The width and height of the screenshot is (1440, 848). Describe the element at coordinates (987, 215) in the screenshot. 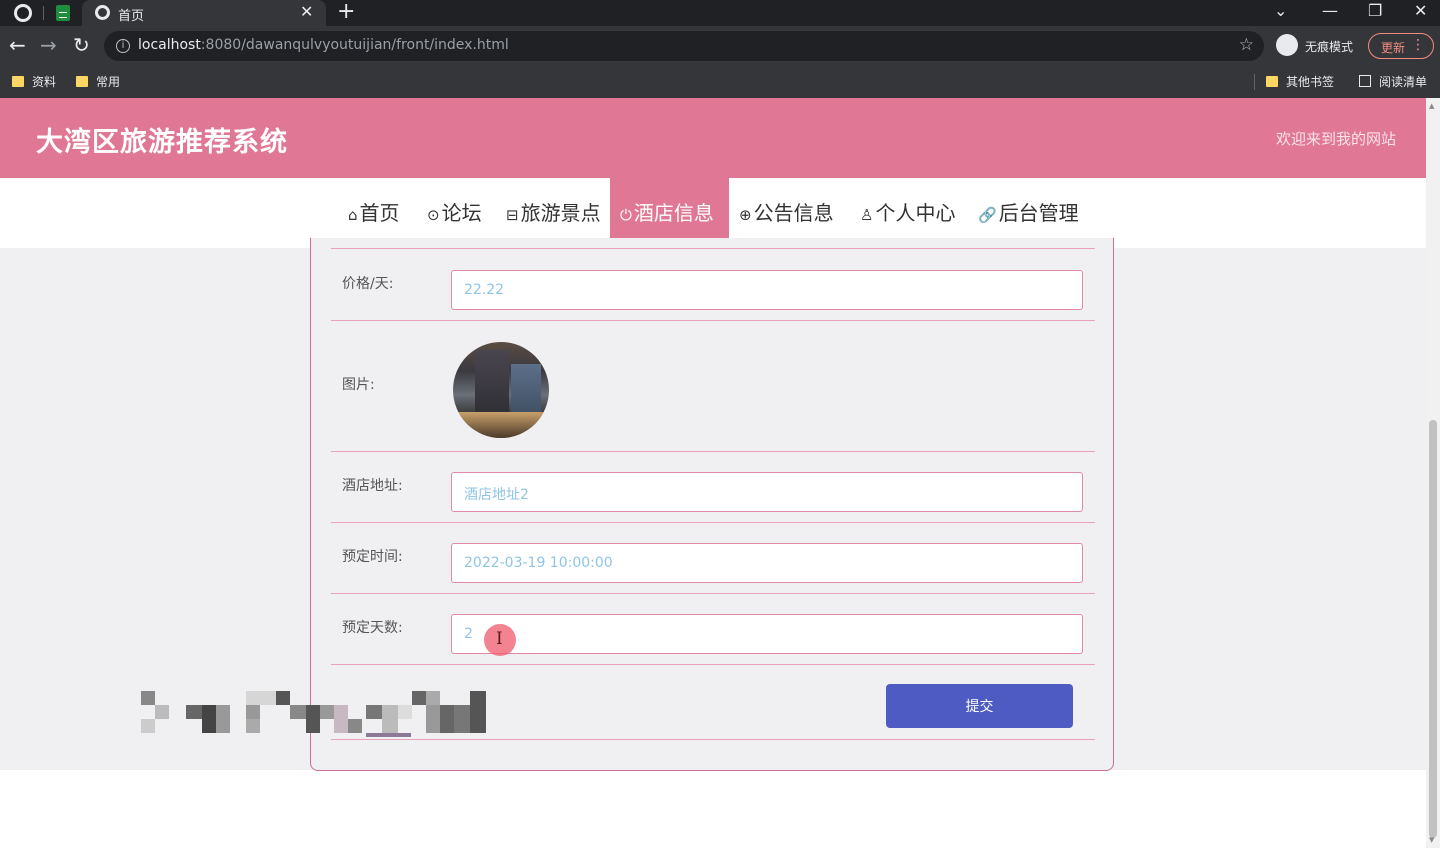

I see `link-icon: 🔗` at that location.